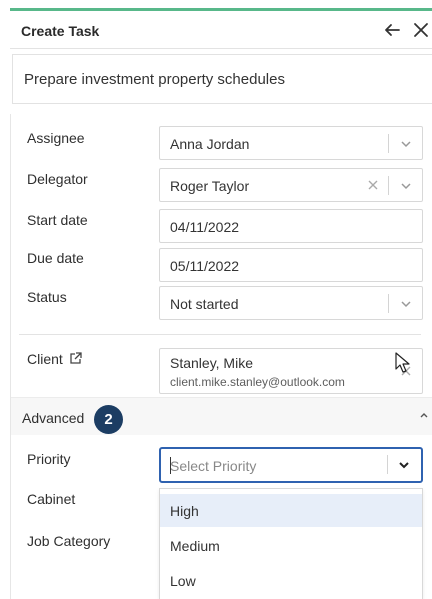 Image resolution: width=432 pixels, height=599 pixels. I want to click on assignee-select: Anna Jordan, so click(291, 143).